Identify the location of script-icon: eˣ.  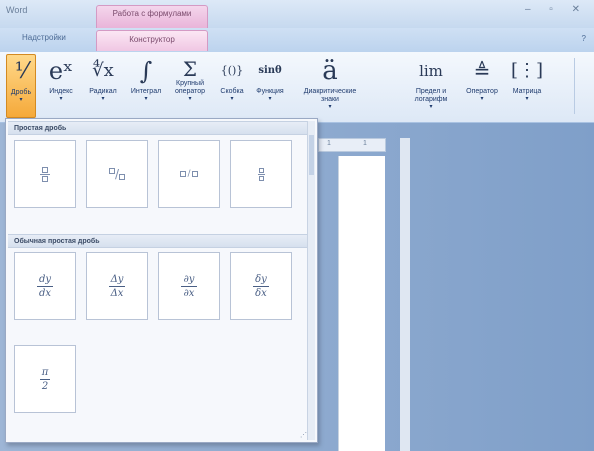
(61, 71).